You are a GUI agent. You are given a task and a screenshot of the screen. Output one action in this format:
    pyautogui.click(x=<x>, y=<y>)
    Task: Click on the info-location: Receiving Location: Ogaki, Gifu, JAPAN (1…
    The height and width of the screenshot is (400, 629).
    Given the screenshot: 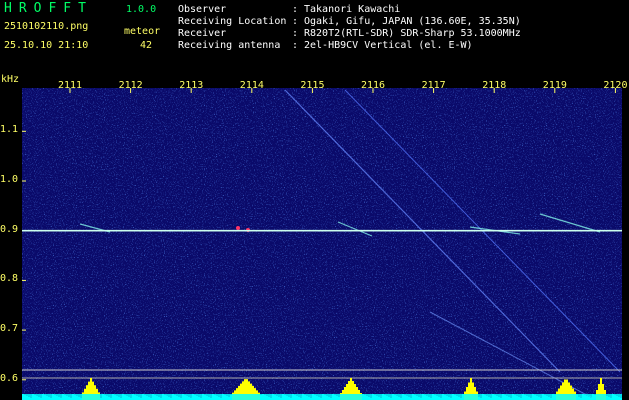 What is the action you would take?
    pyautogui.click(x=349, y=21)
    